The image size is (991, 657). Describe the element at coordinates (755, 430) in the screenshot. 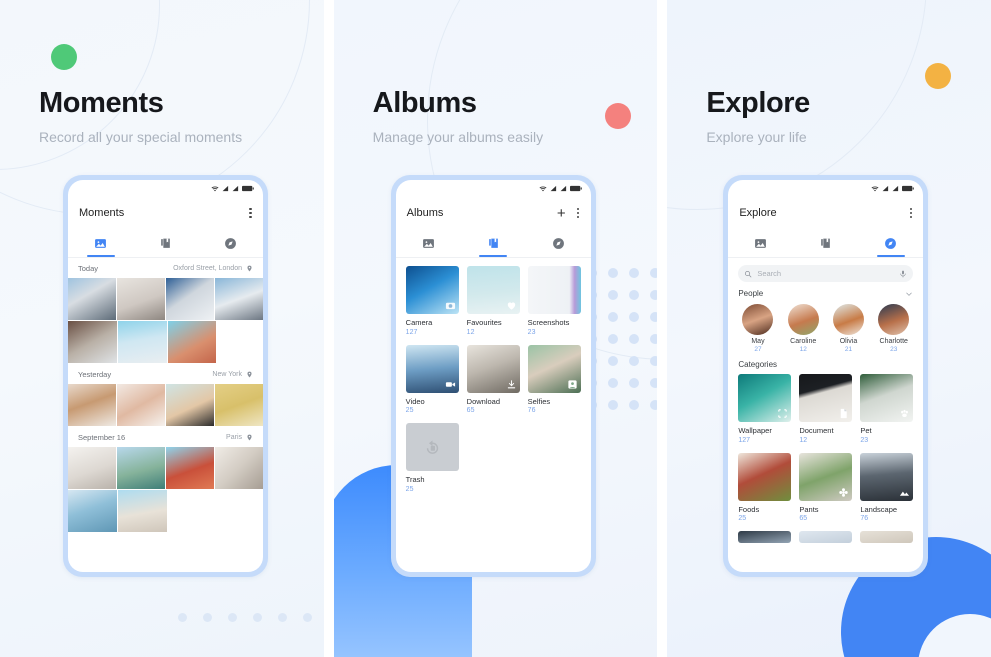

I see `category-name: Wallpaper` at that location.